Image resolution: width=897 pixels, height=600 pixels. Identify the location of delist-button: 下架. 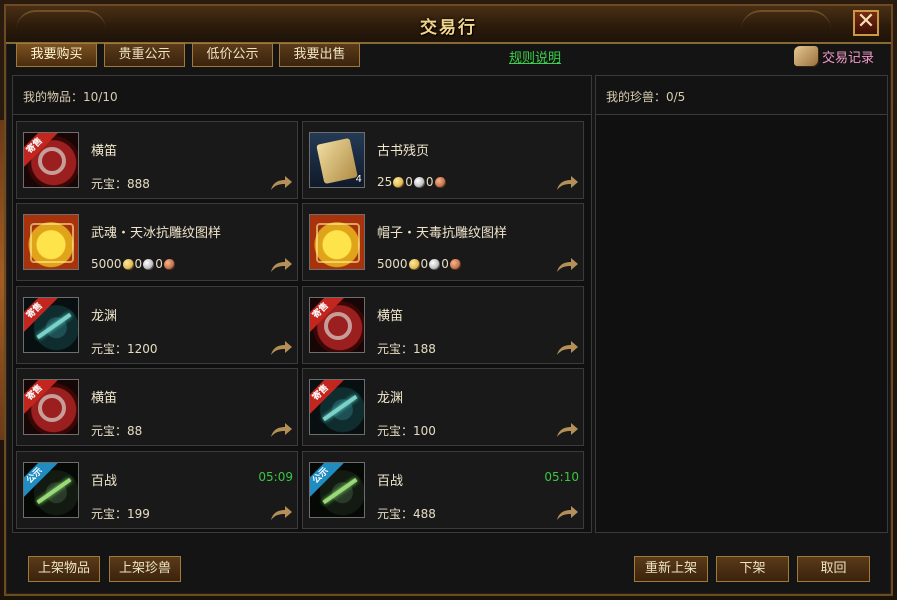
(752, 569).